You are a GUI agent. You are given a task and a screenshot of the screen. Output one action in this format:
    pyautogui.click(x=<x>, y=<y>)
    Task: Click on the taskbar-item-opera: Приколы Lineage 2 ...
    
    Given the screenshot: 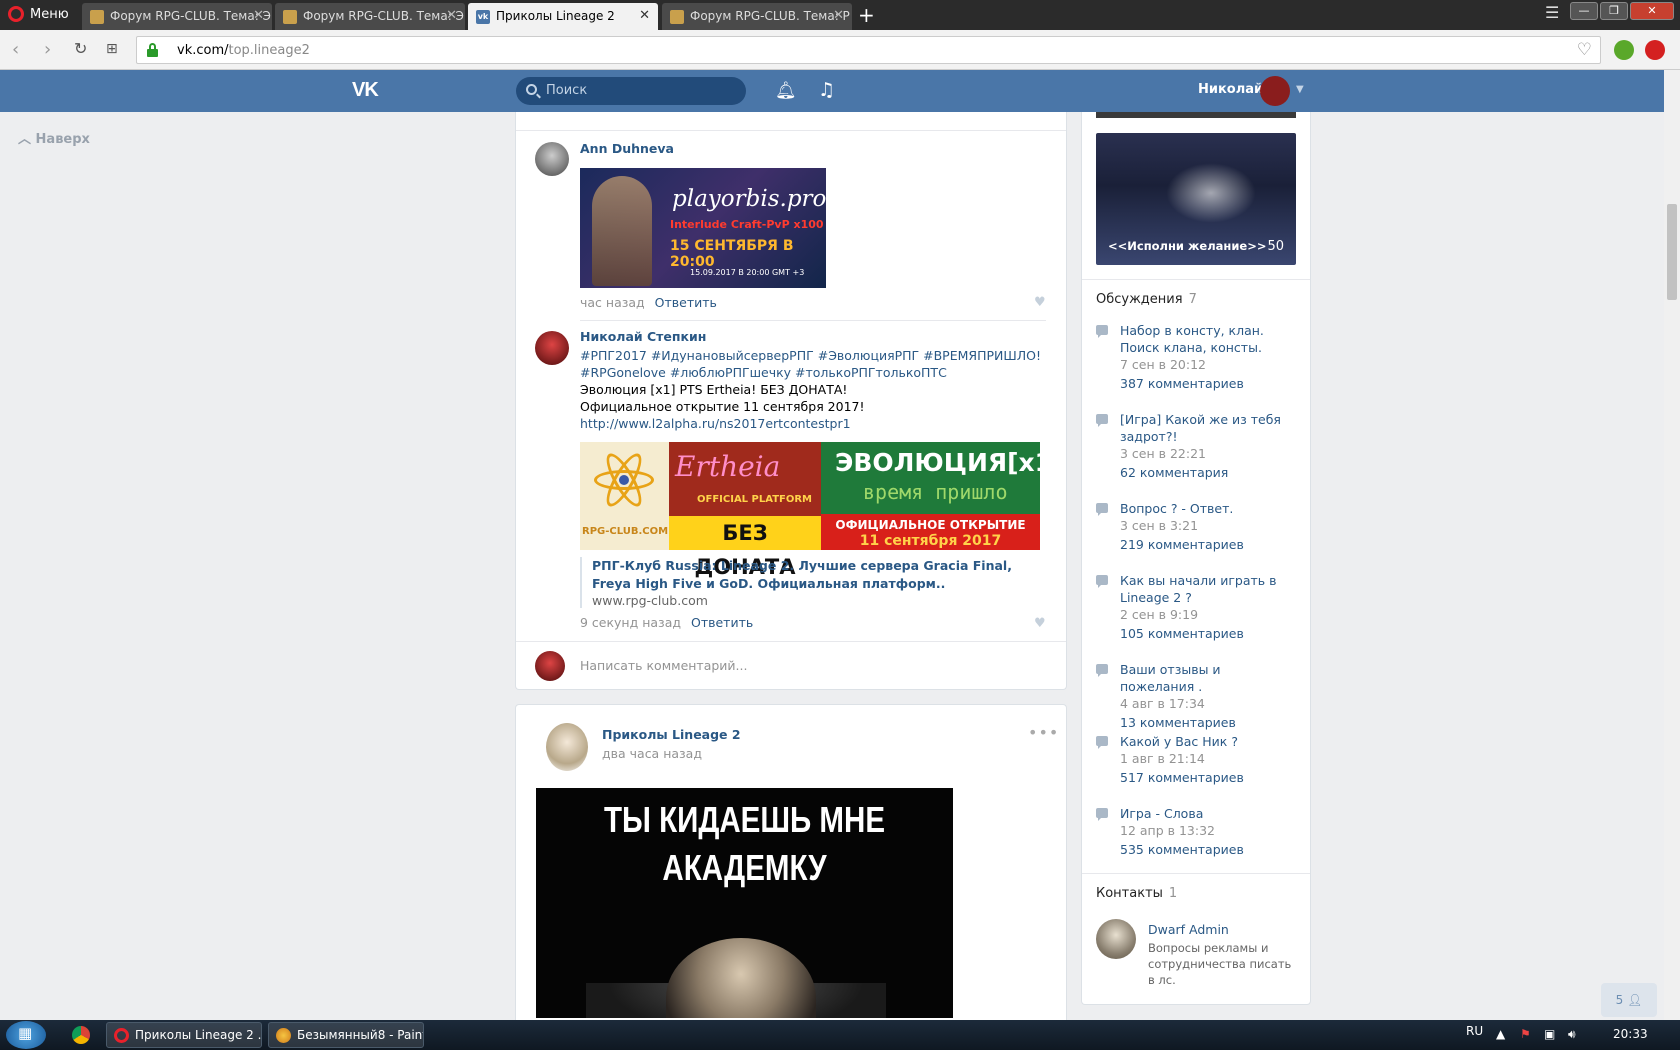 What is the action you would take?
    pyautogui.click(x=184, y=1035)
    